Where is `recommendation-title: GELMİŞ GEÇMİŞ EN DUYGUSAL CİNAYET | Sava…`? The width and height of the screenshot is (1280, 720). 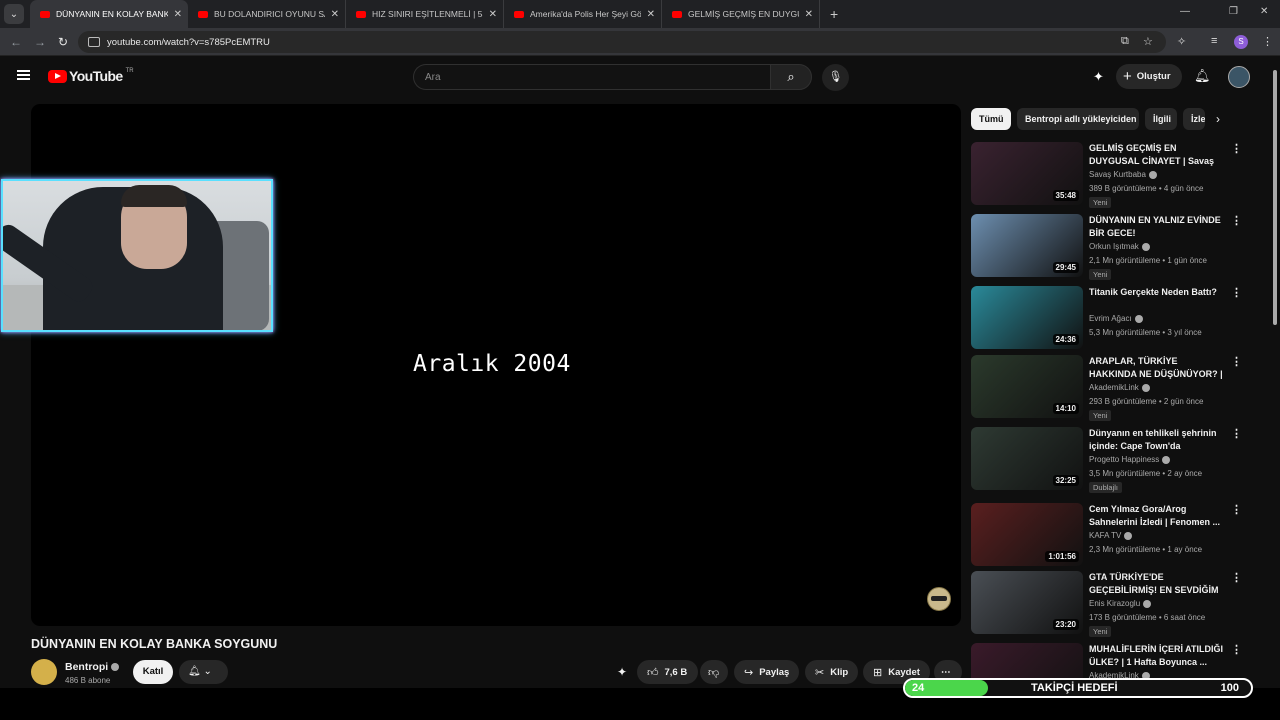 recommendation-title: GELMİŞ GEÇMİŞ EN DUYGUSAL CİNAYET | Sava… is located at coordinates (1158, 155).